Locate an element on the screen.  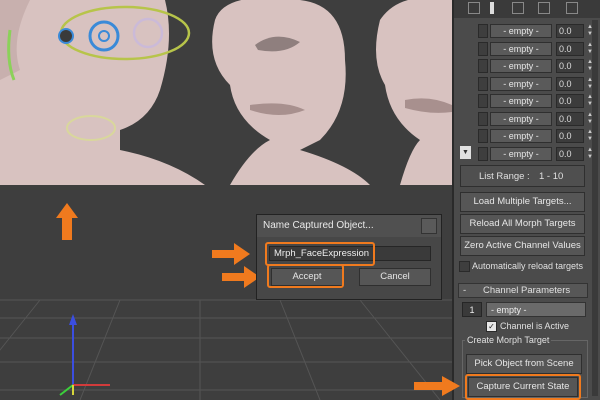
auto-reload-label: Automatically reload targets is located at coordinates (528, 266).